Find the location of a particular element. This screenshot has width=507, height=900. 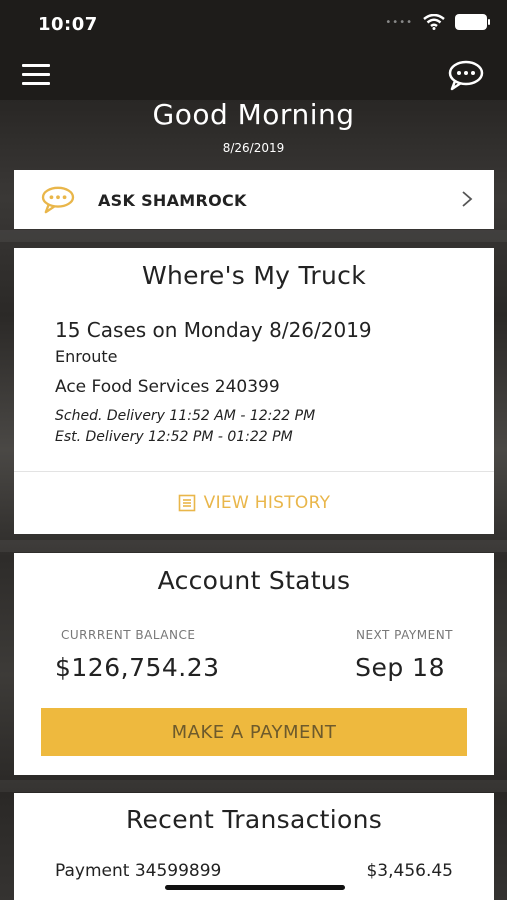

wifi-icon is located at coordinates (434, 22).